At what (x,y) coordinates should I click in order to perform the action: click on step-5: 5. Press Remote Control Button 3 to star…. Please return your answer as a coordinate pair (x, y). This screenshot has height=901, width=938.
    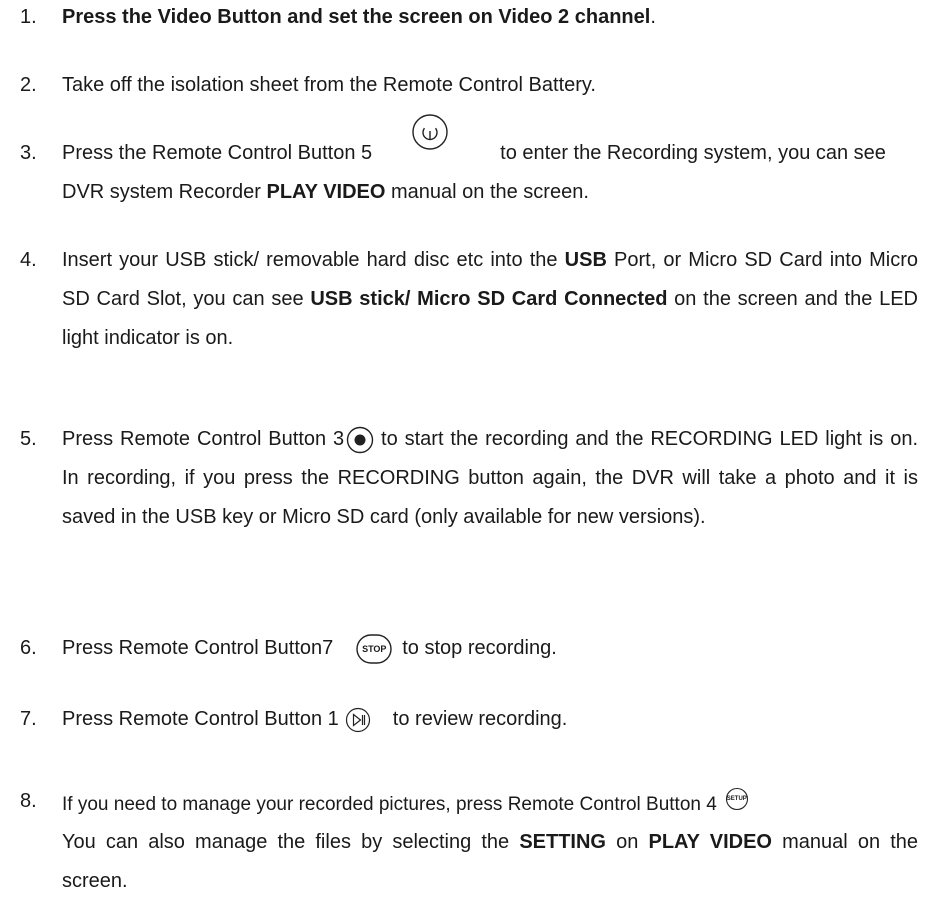
    Looking at the image, I should click on (469, 478).